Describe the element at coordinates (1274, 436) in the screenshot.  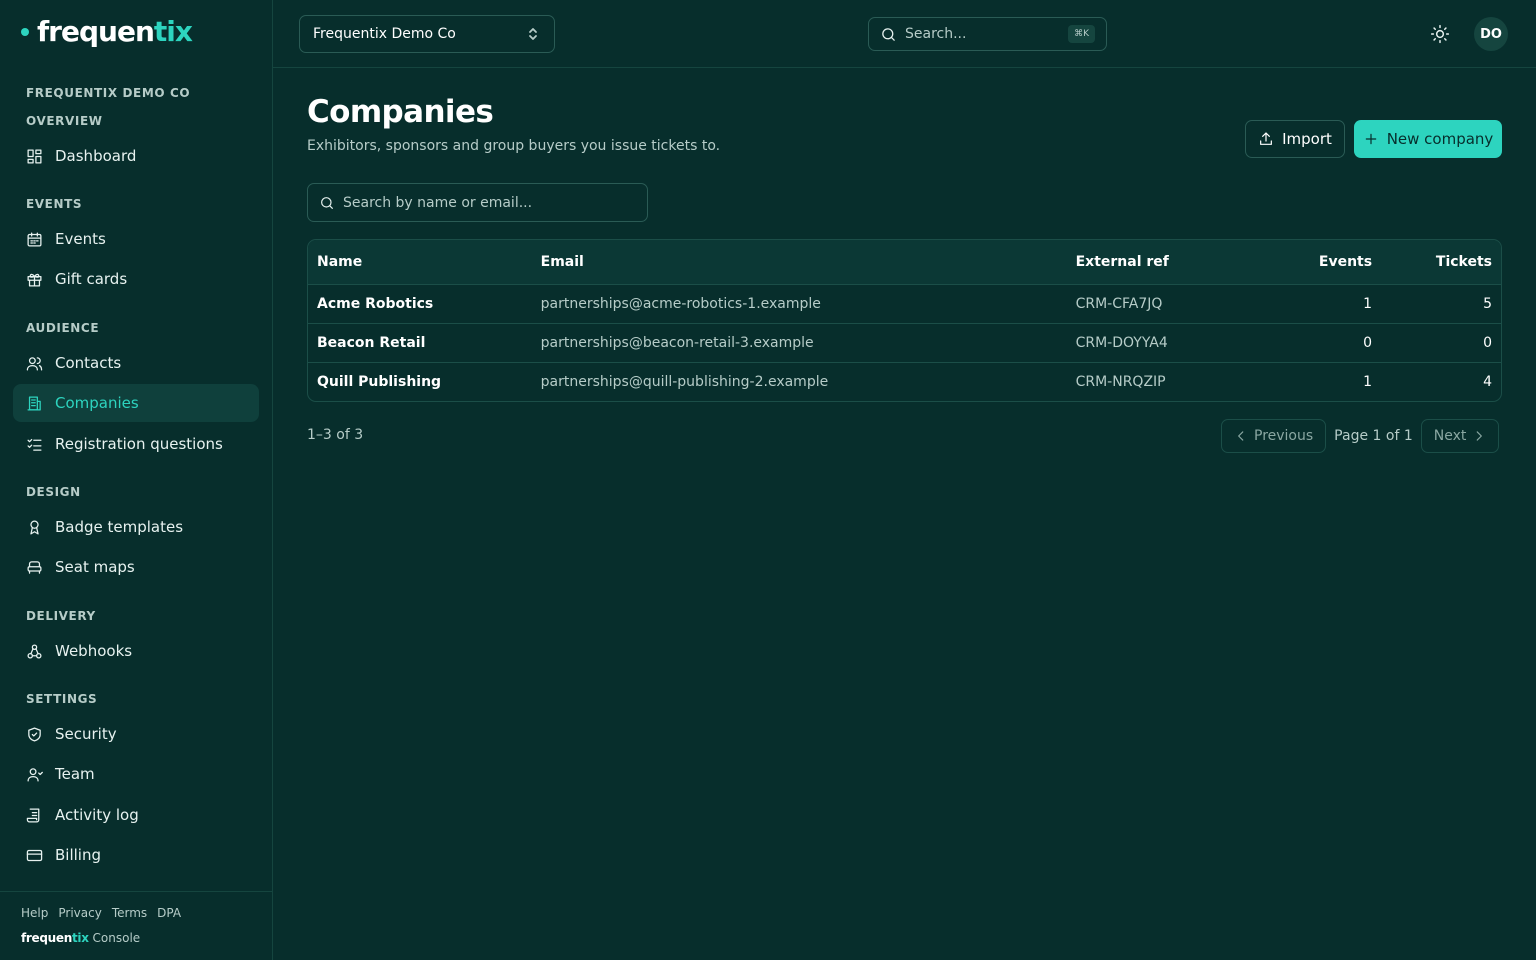
I see `previous-page-button: Previous` at that location.